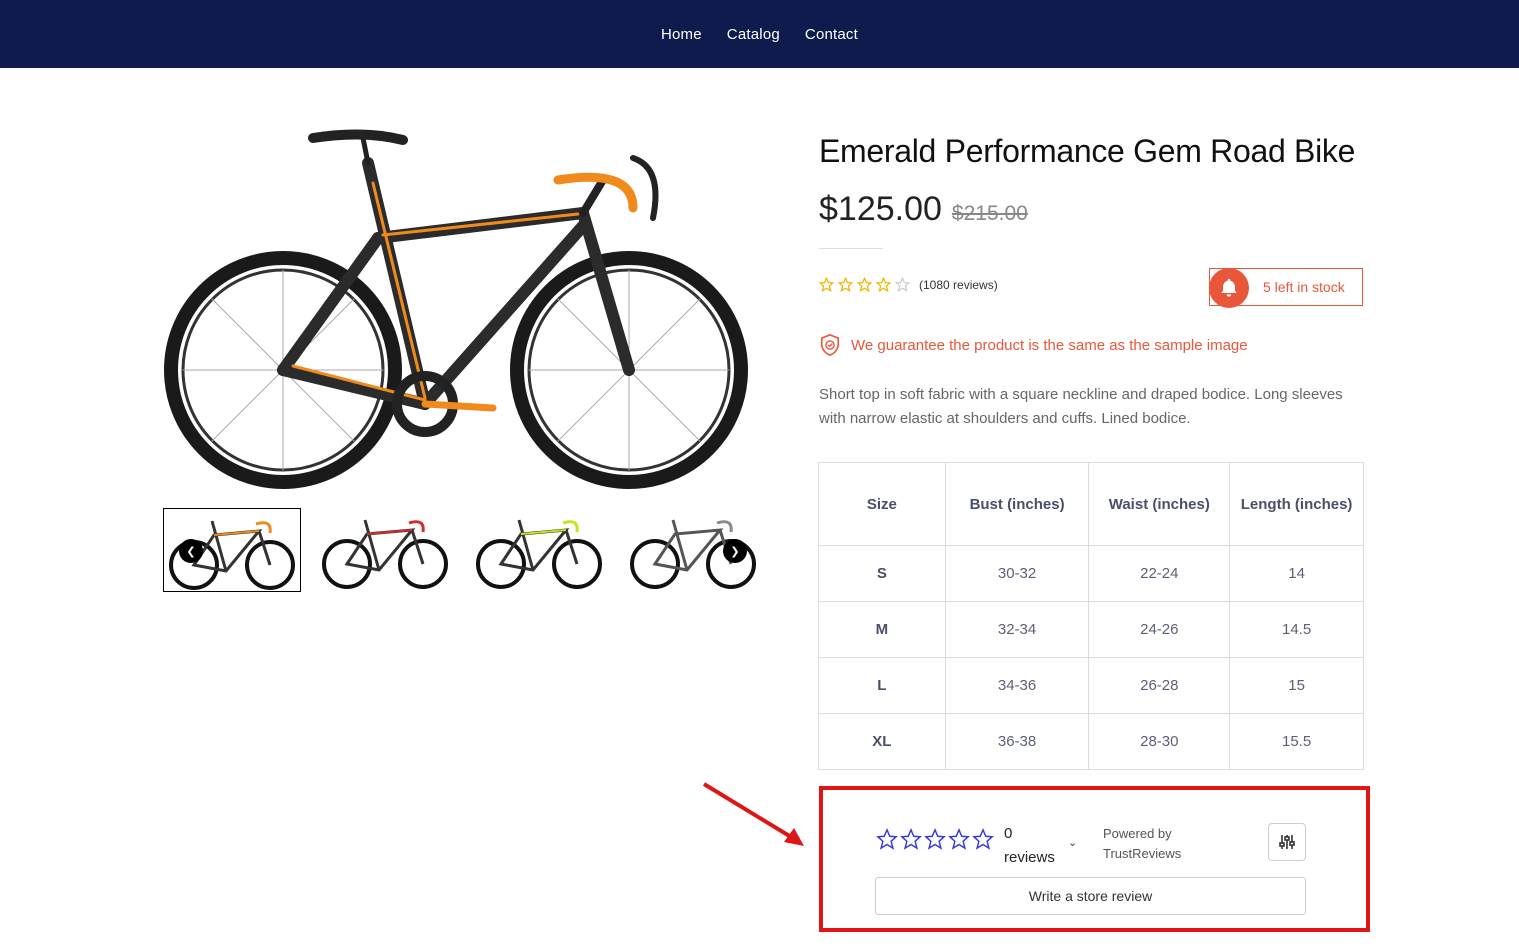  Describe the element at coordinates (851, 248) in the screenshot. I see `divider` at that location.